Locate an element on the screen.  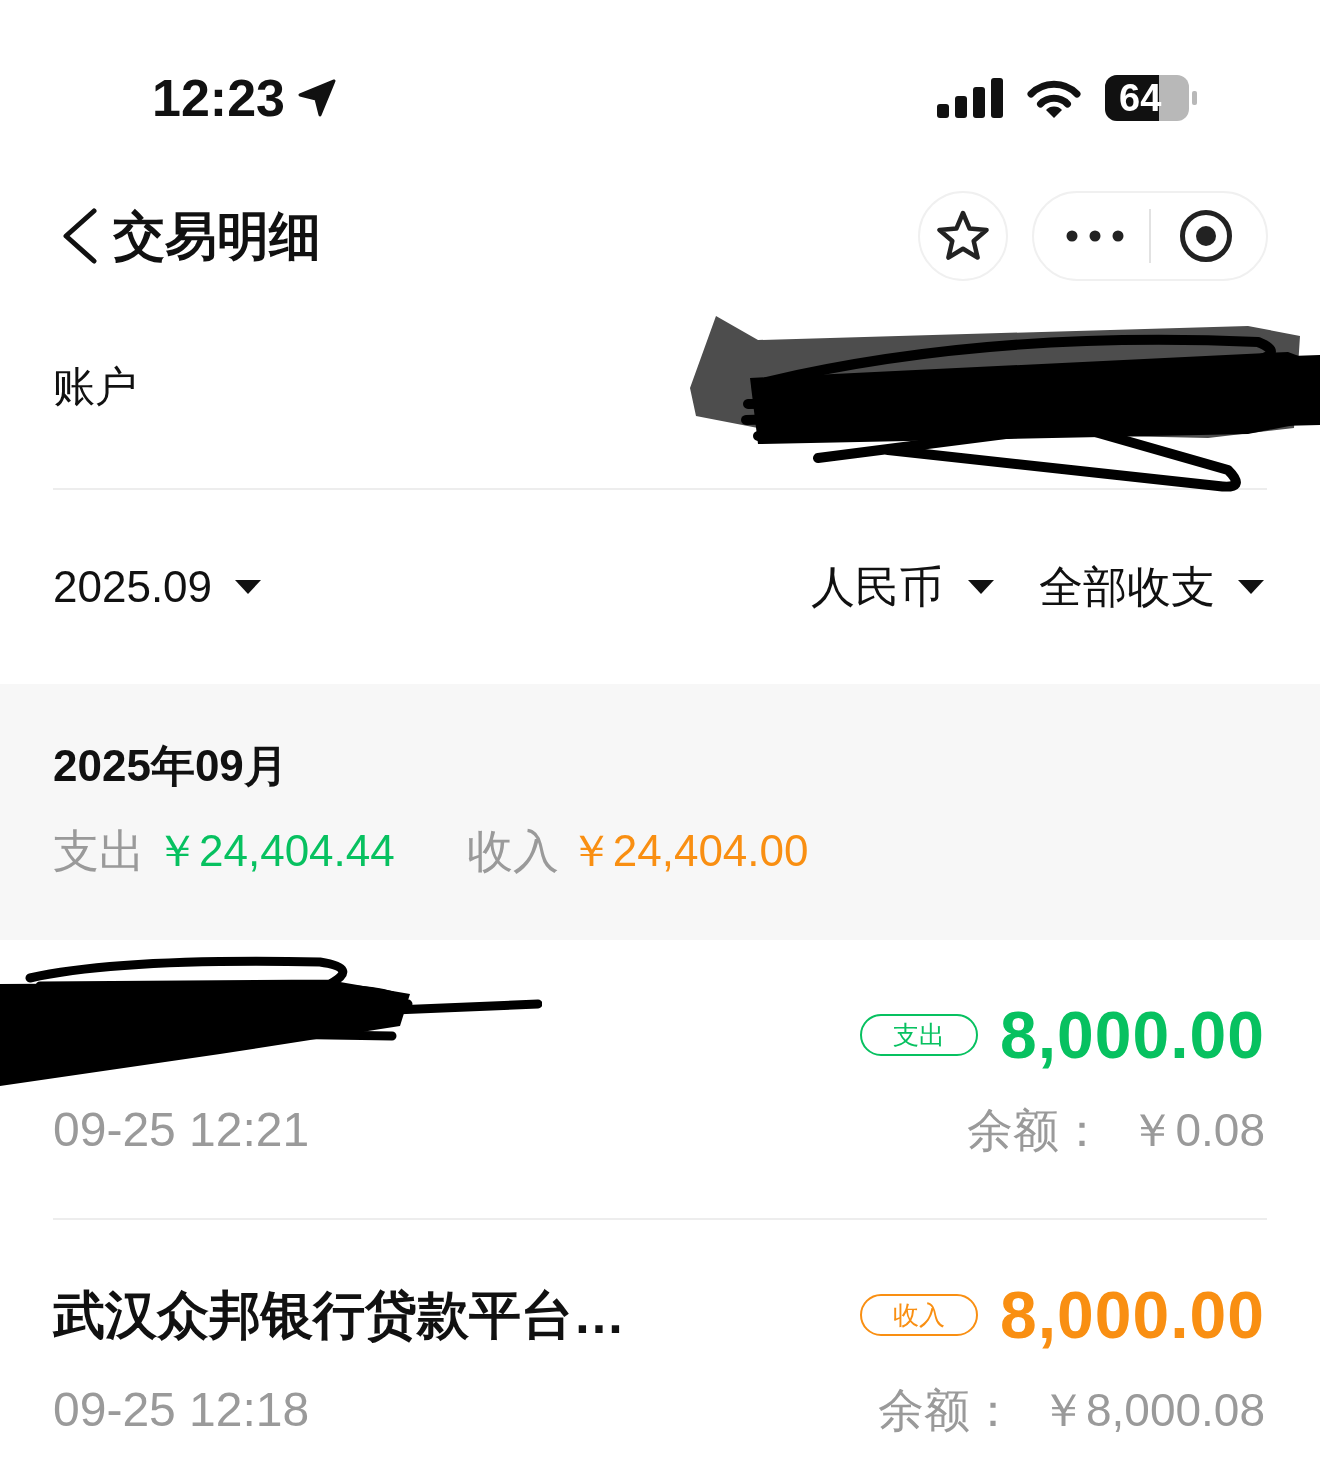
location-arrow-icon is located at coordinates (317, 98).